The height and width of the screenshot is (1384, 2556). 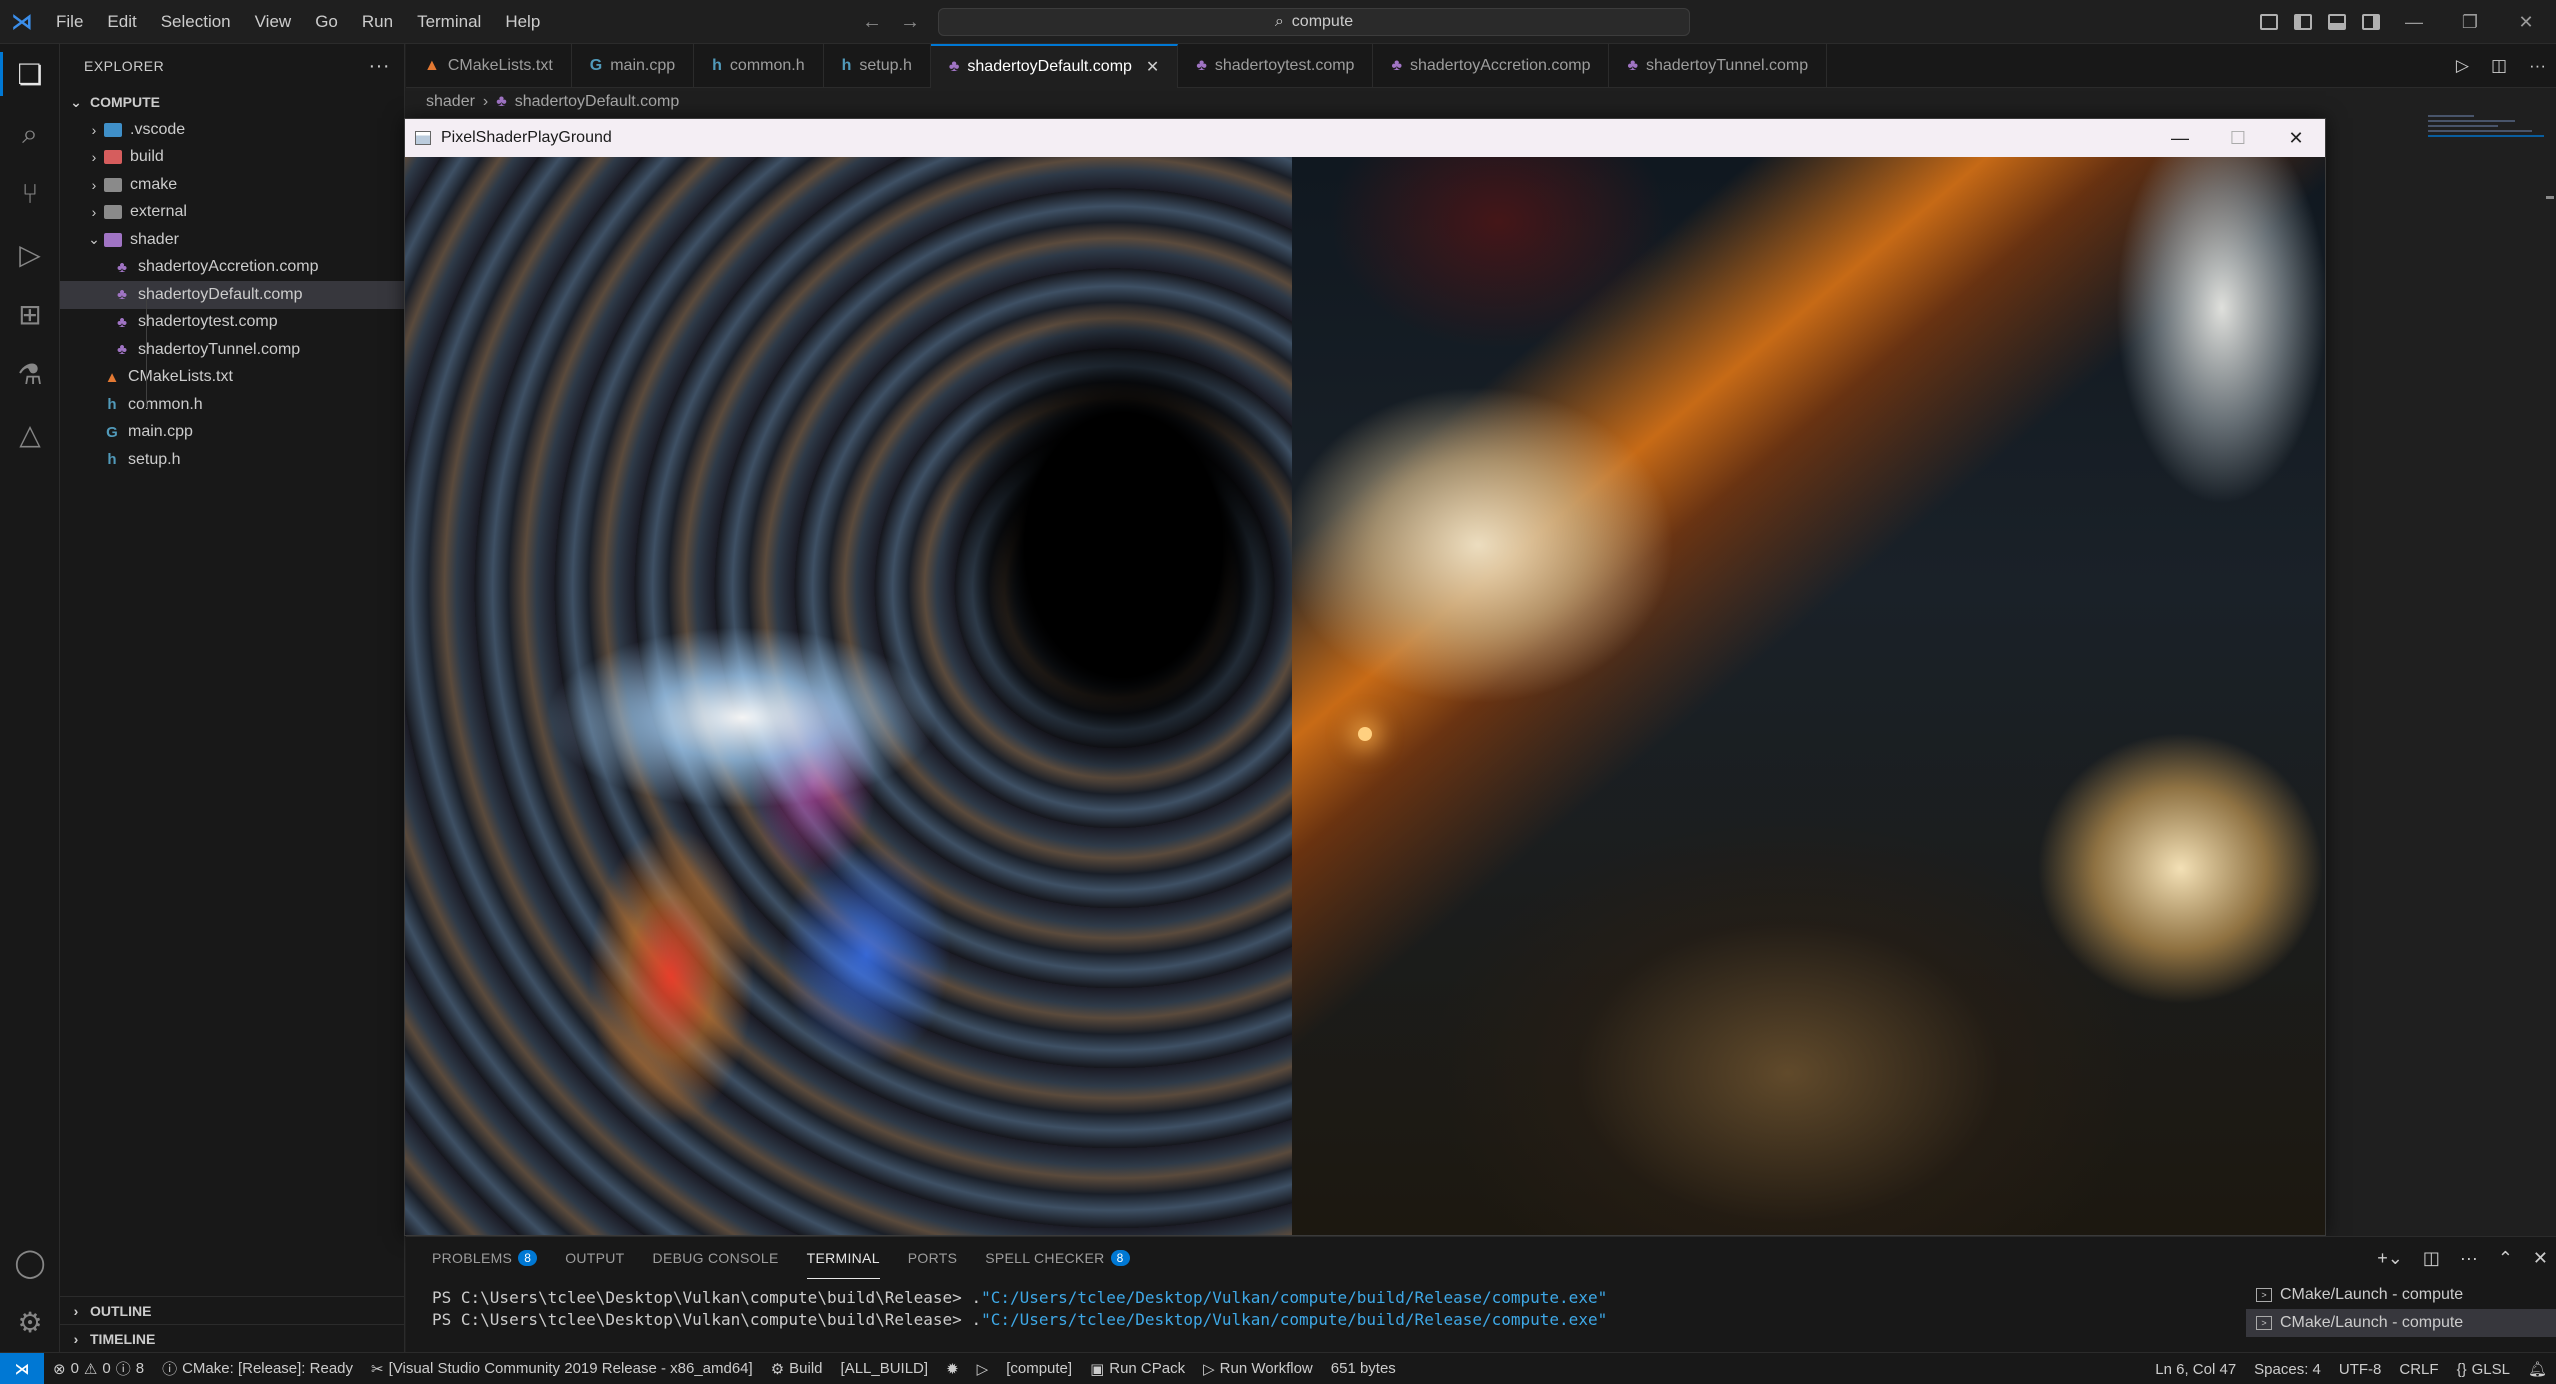 What do you see at coordinates (2499, 66) in the screenshot?
I see `split-editor-icon: ◫` at bounding box center [2499, 66].